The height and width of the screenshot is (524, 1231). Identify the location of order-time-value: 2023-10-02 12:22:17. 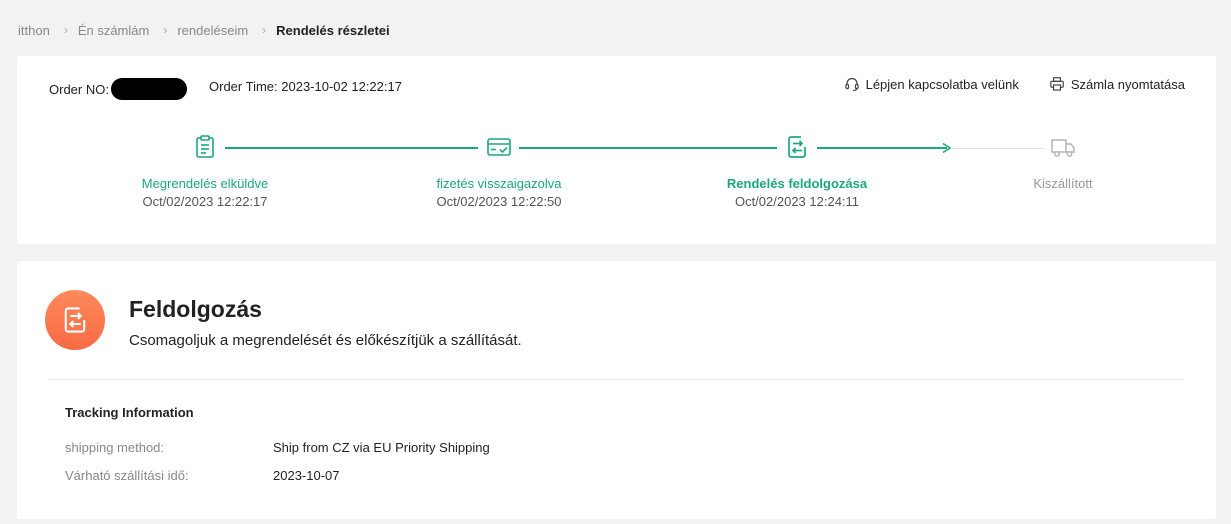
(341, 86).